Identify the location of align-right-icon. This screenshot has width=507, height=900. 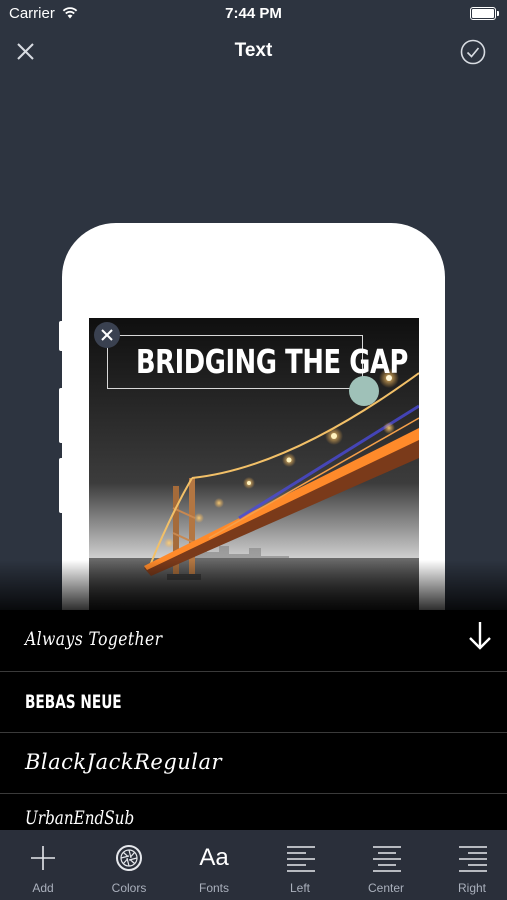
(473, 859).